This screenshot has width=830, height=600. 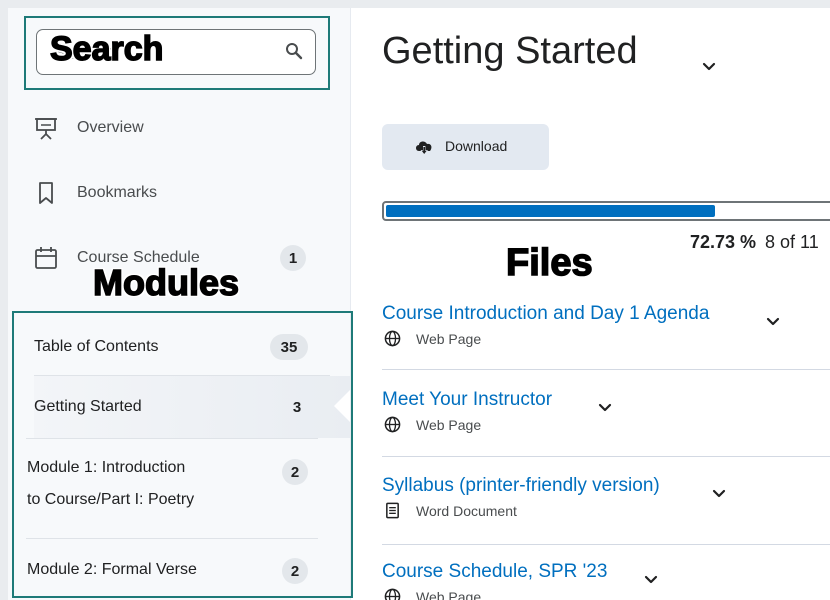 I want to click on active-indicator-arrow, so click(x=342, y=406).